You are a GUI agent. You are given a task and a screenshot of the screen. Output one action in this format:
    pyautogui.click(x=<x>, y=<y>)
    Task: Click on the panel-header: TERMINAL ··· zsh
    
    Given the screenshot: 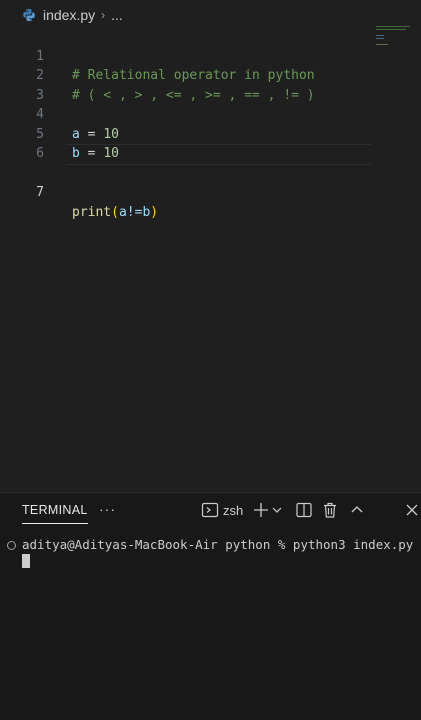 What is the action you would take?
    pyautogui.click(x=210, y=510)
    